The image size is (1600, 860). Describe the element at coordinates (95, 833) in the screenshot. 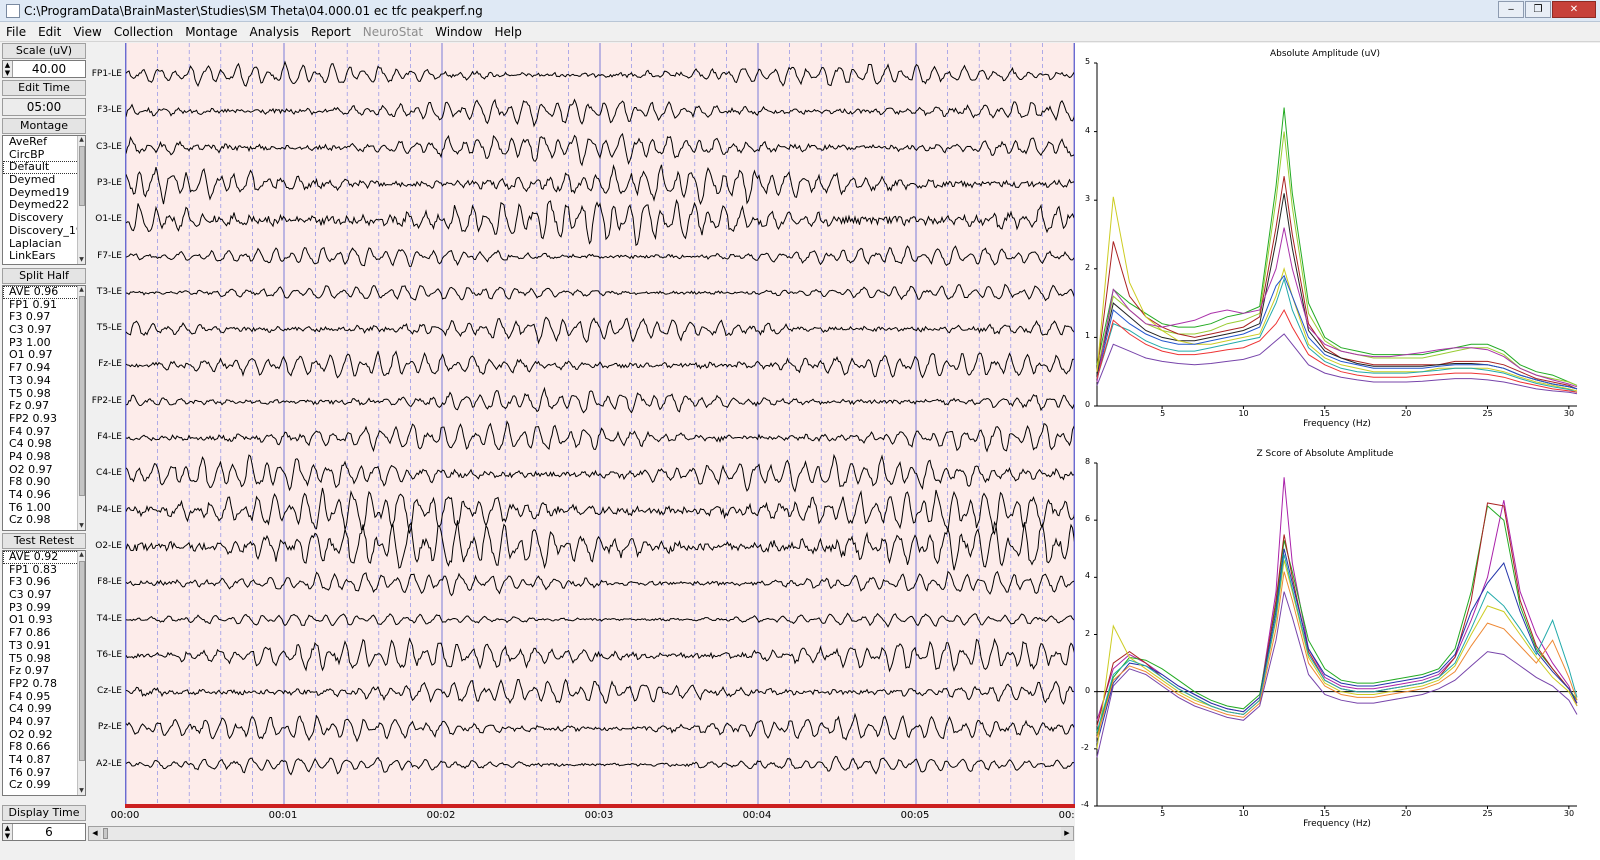

I see `scroll-left-icon: ◀` at that location.